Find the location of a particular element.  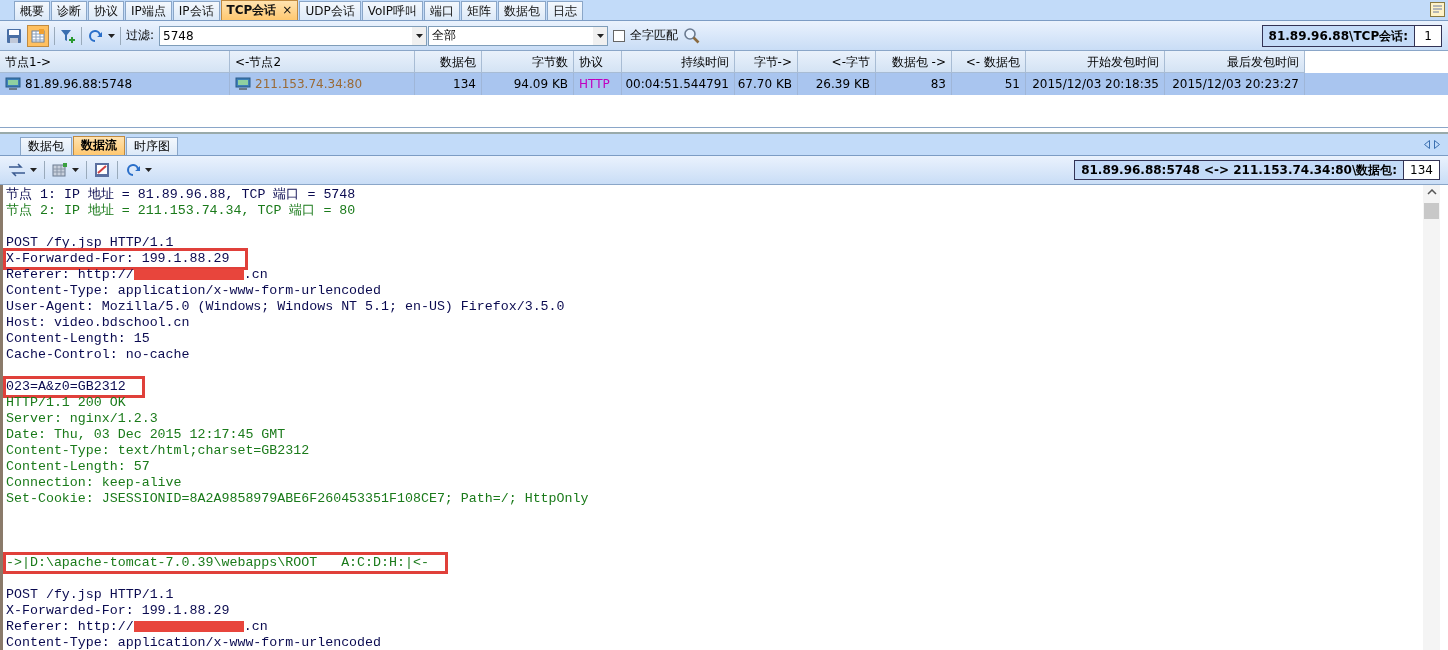

count-field: 1 is located at coordinates (1427, 35).